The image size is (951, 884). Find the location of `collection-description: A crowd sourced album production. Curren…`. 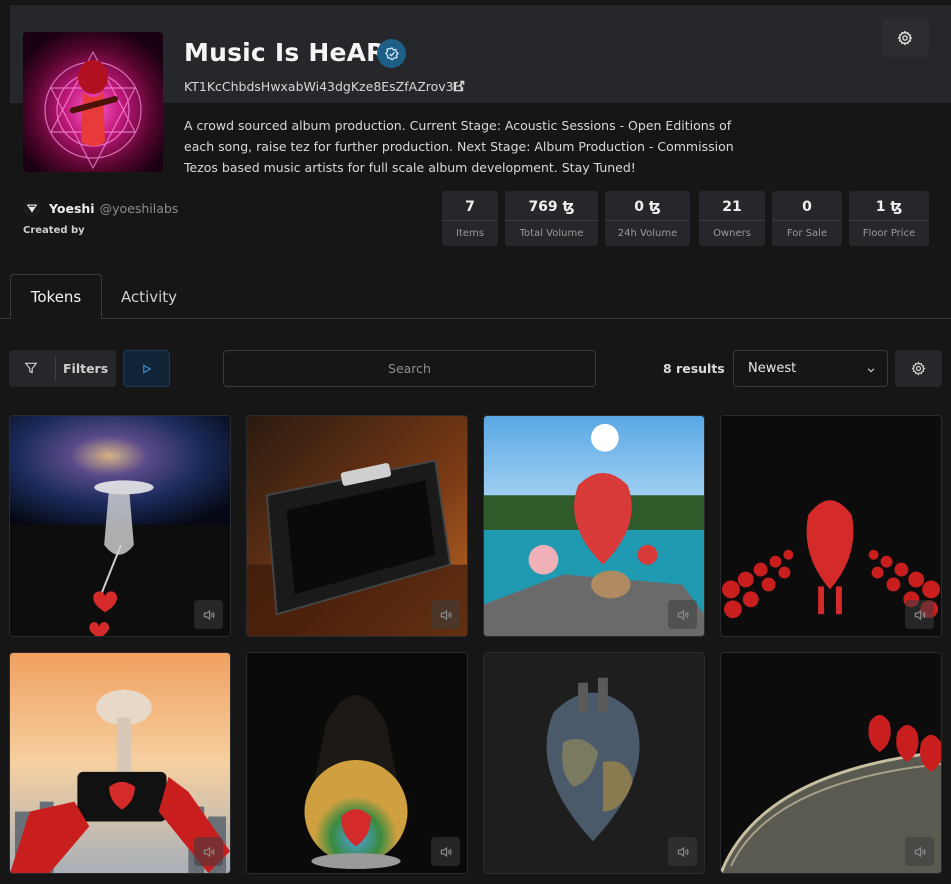

collection-description: A crowd sourced album production. Curren… is located at coordinates (459, 146).